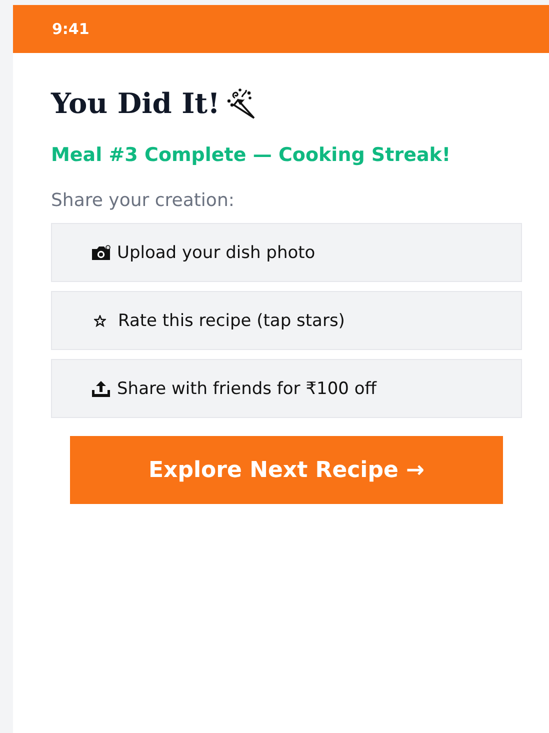 This screenshot has height=733, width=549. What do you see at coordinates (286, 252) in the screenshot?
I see `share-option: Upload your dish photo` at bounding box center [286, 252].